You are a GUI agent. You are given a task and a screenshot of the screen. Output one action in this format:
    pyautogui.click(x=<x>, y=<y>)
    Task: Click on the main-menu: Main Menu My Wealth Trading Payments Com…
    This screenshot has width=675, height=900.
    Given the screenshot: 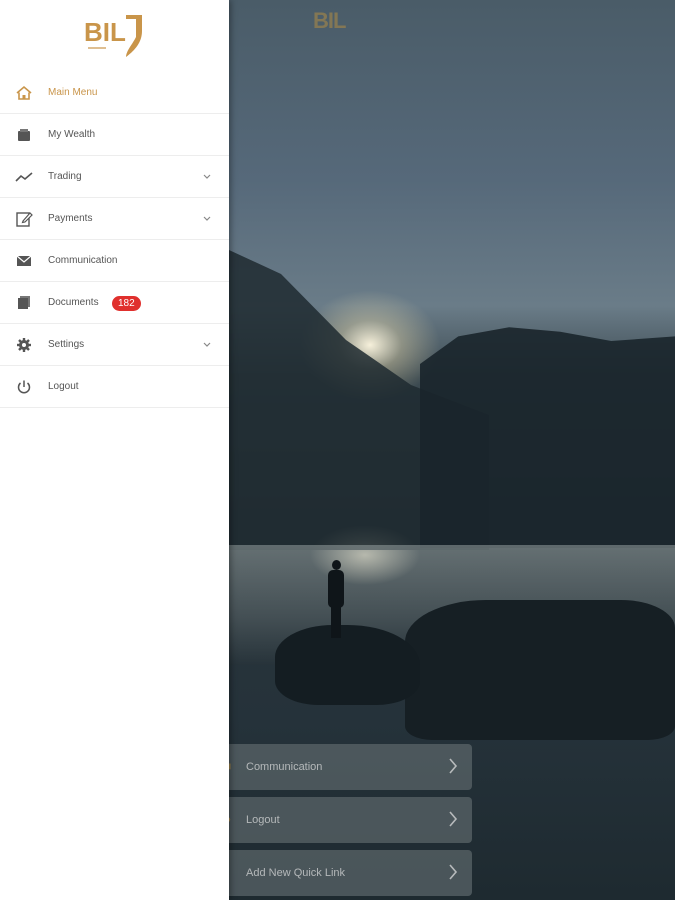 What is the action you would take?
    pyautogui.click(x=114, y=240)
    